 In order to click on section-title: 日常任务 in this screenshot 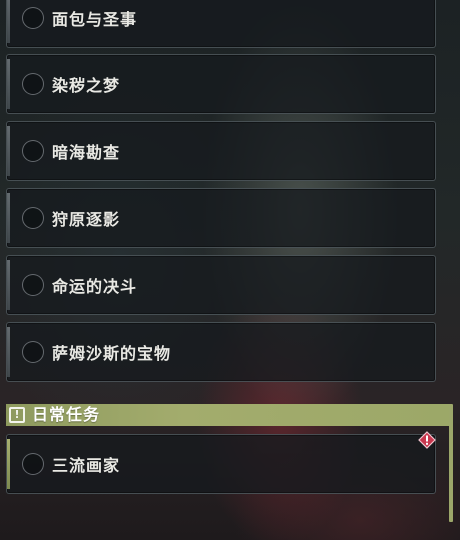, I will do `click(66, 414)`.